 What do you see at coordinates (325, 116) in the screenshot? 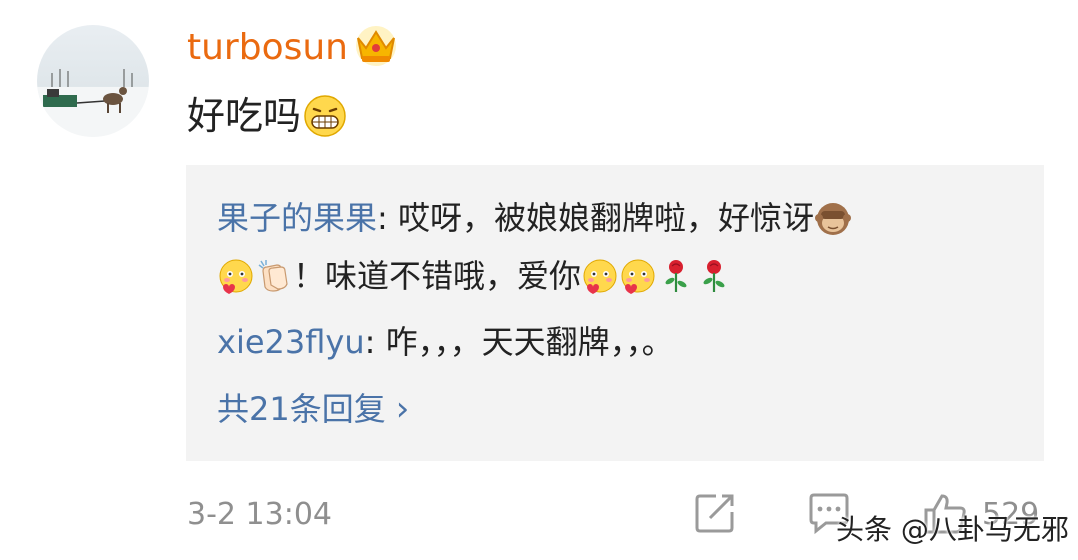
I see `grin-emoji-icon` at bounding box center [325, 116].